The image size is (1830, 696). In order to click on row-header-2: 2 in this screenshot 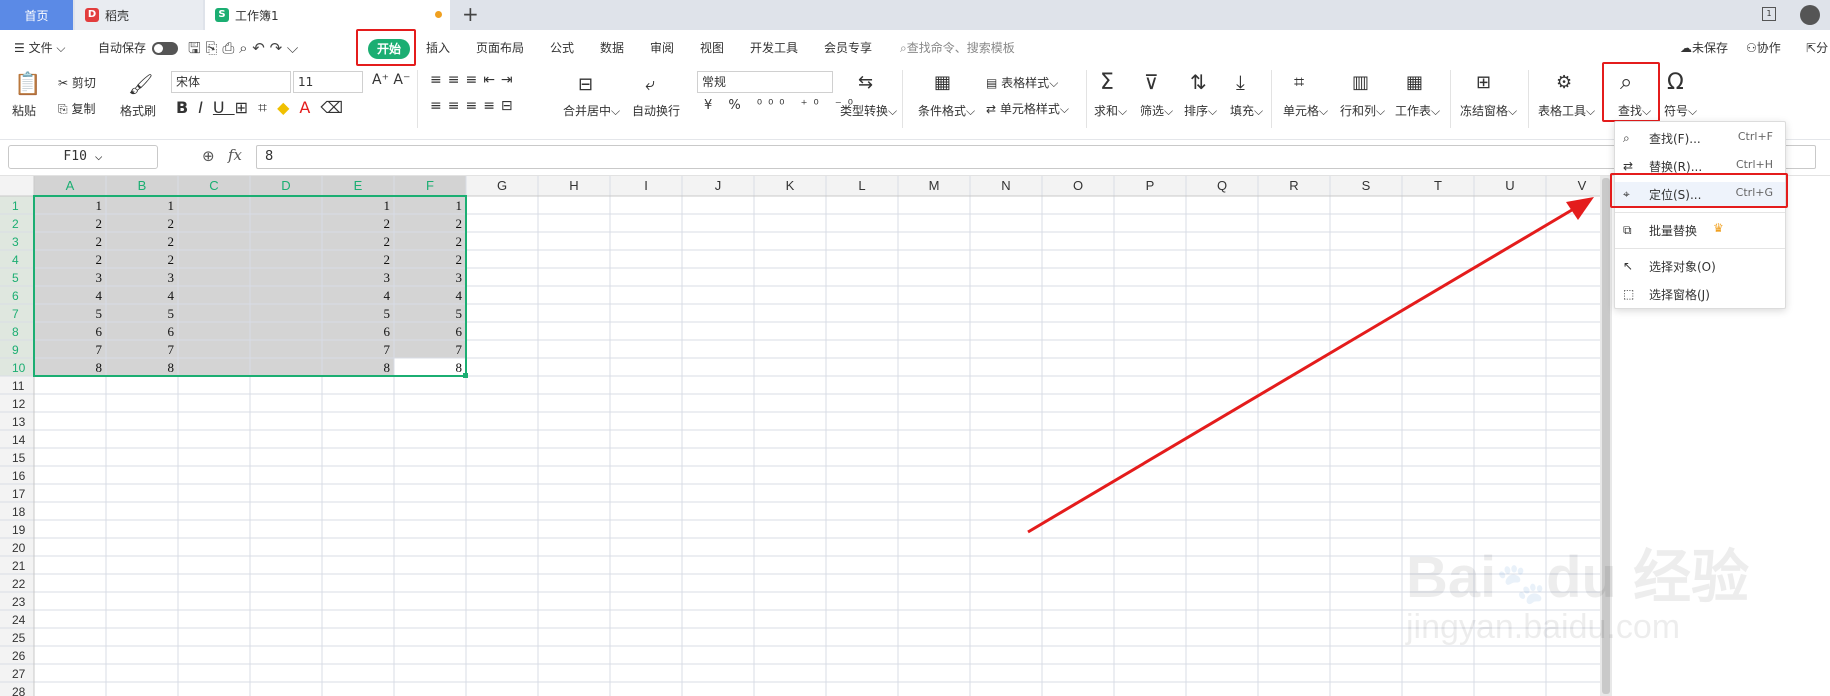, I will do `click(15, 224)`.